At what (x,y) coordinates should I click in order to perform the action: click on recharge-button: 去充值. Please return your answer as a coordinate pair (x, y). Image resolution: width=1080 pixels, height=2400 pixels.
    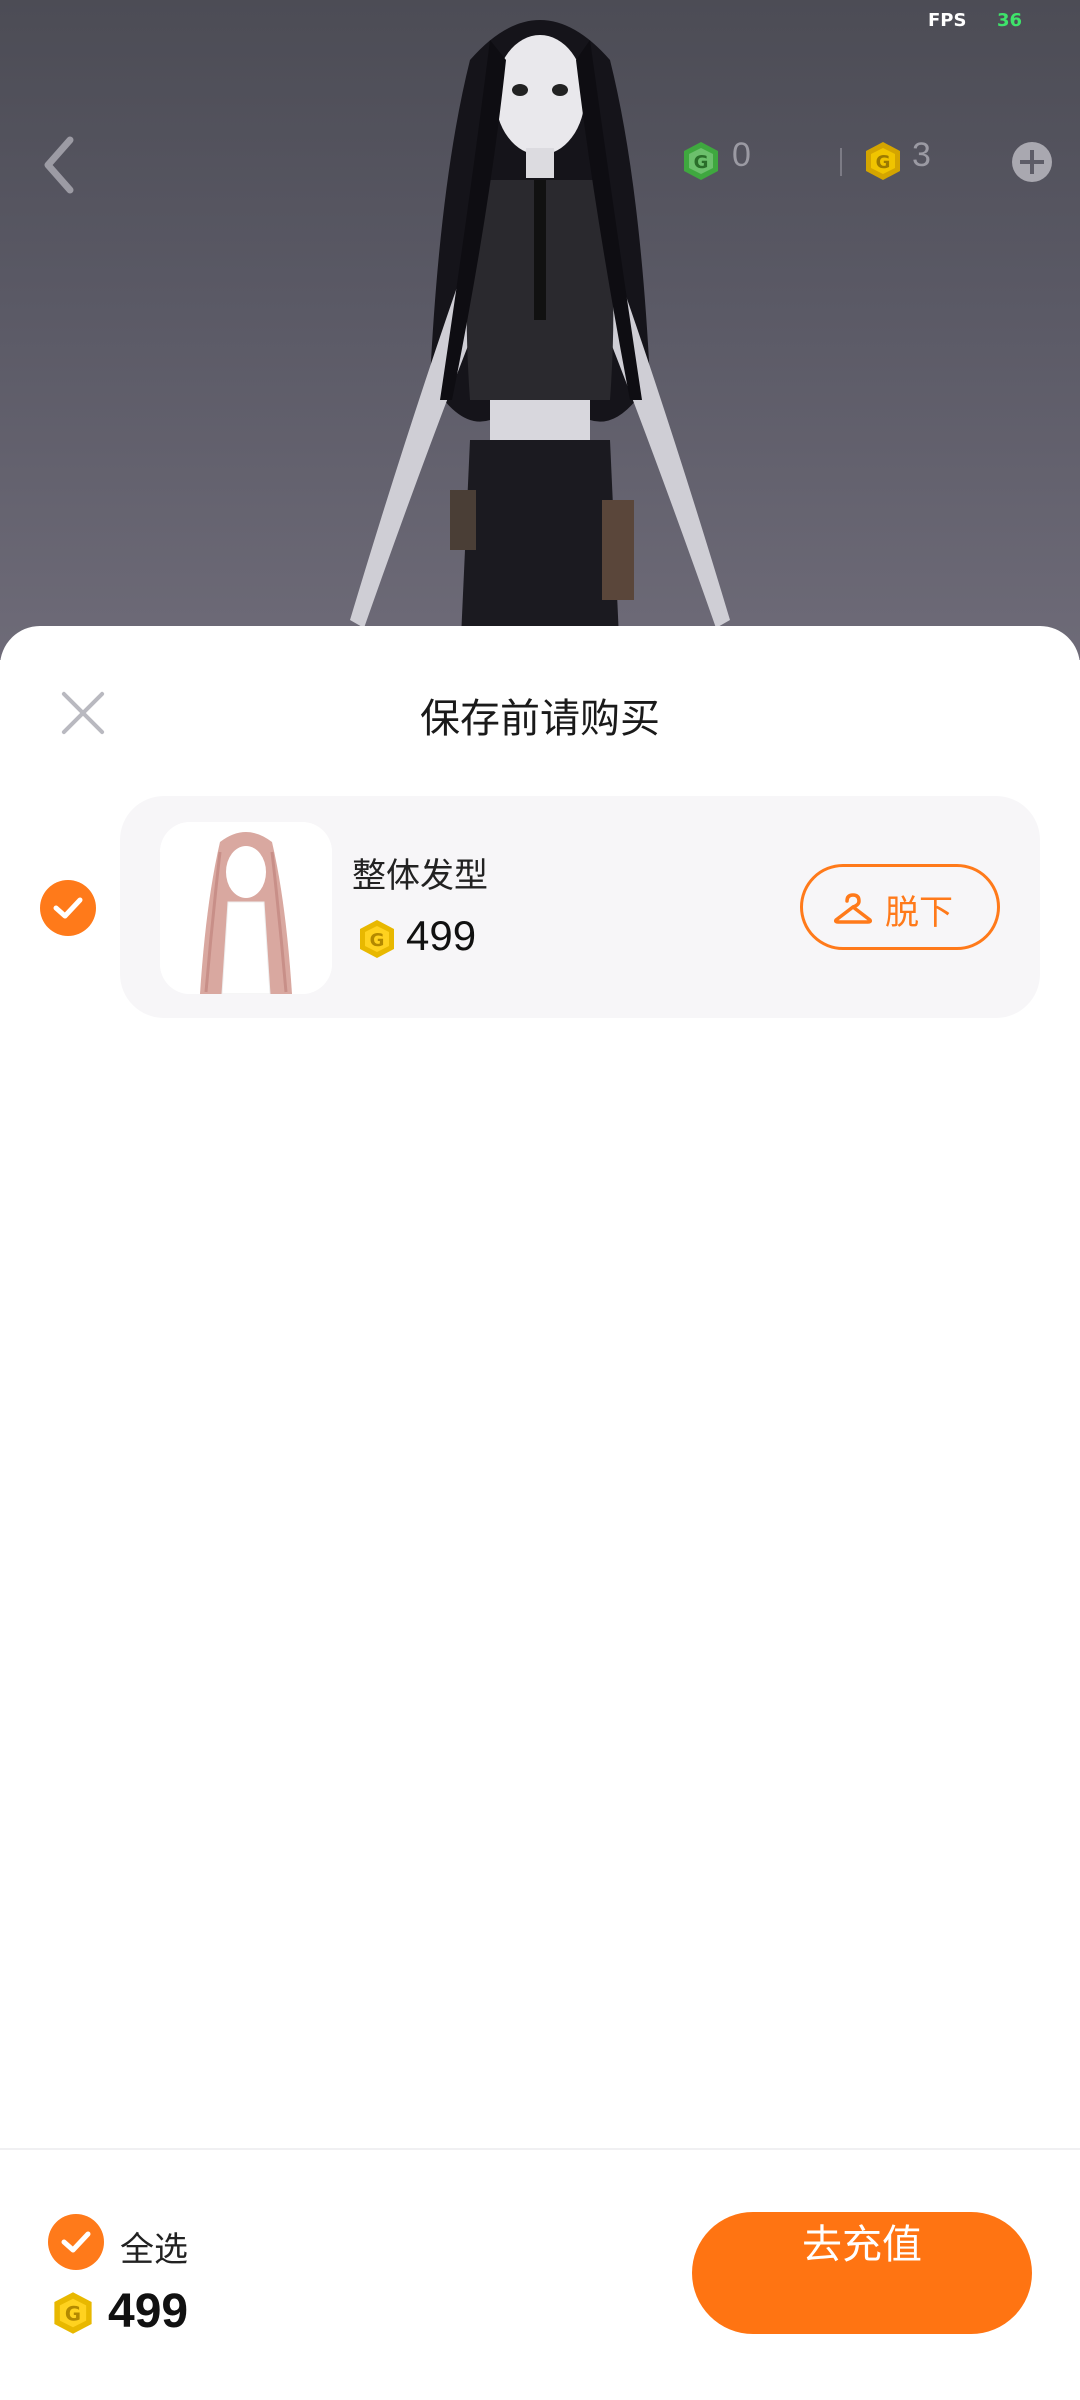
    Looking at the image, I should click on (862, 2273).